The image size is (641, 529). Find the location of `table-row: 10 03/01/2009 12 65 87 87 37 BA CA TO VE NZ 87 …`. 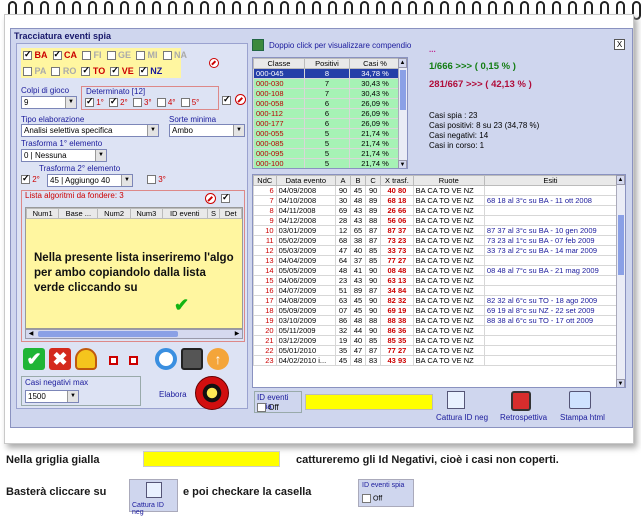

table-row: 10 03/01/2009 12 65 87 87 37 BA CA TO VE NZ 87 … is located at coordinates (435, 230).